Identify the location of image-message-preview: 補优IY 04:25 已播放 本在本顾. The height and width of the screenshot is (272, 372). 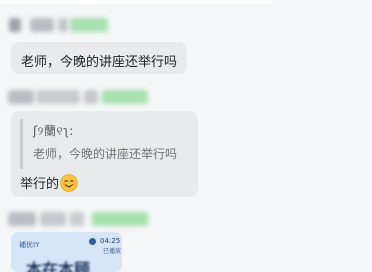
(66, 252).